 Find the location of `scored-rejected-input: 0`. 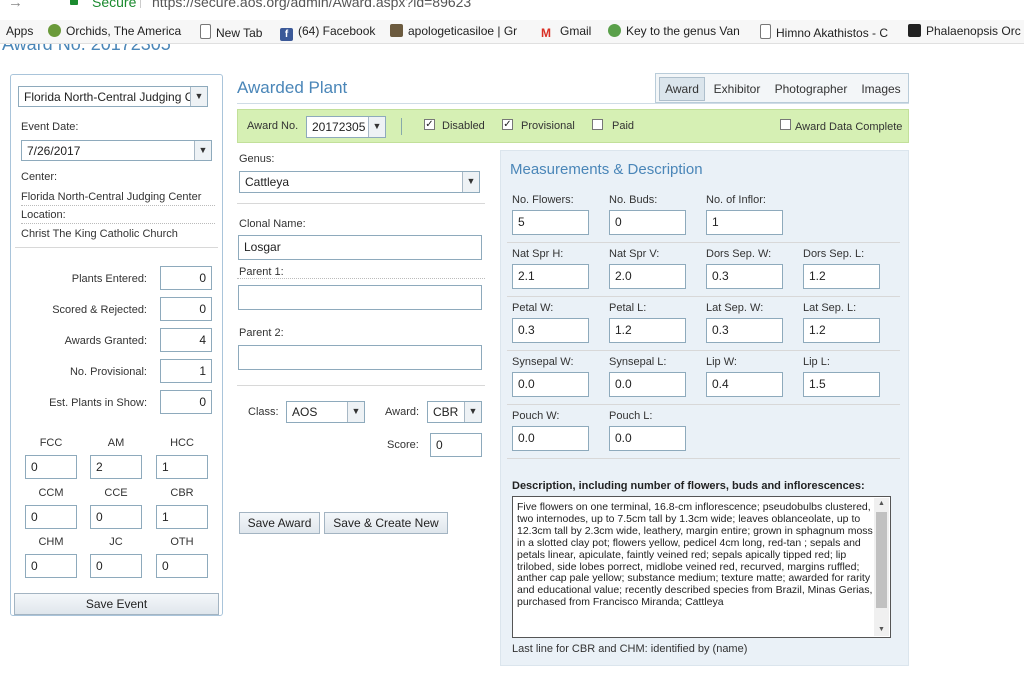

scored-rejected-input: 0 is located at coordinates (186, 309).